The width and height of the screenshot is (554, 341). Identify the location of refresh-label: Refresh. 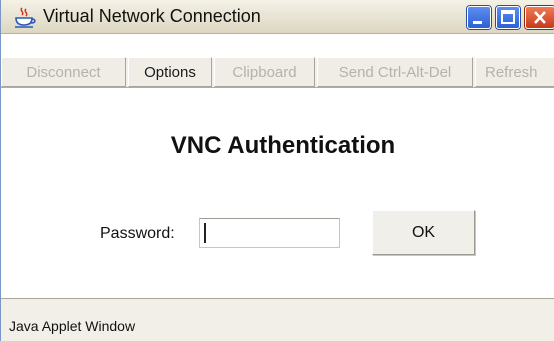
(511, 72).